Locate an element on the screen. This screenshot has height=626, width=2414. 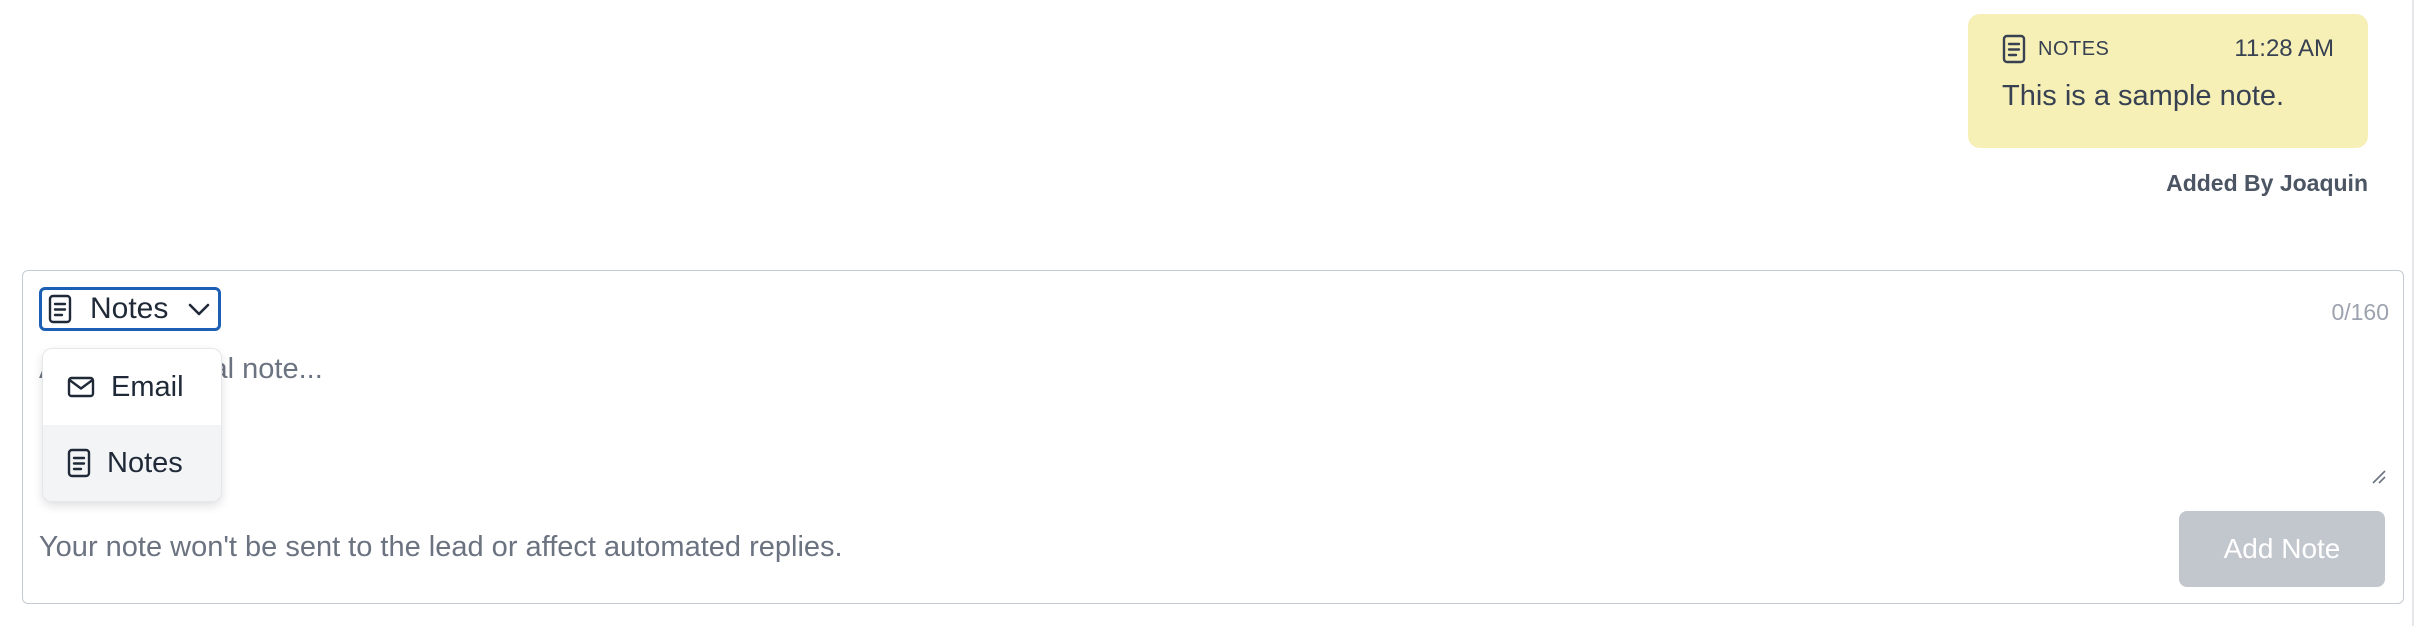
note-author: Added By Joaquin is located at coordinates (2267, 183).